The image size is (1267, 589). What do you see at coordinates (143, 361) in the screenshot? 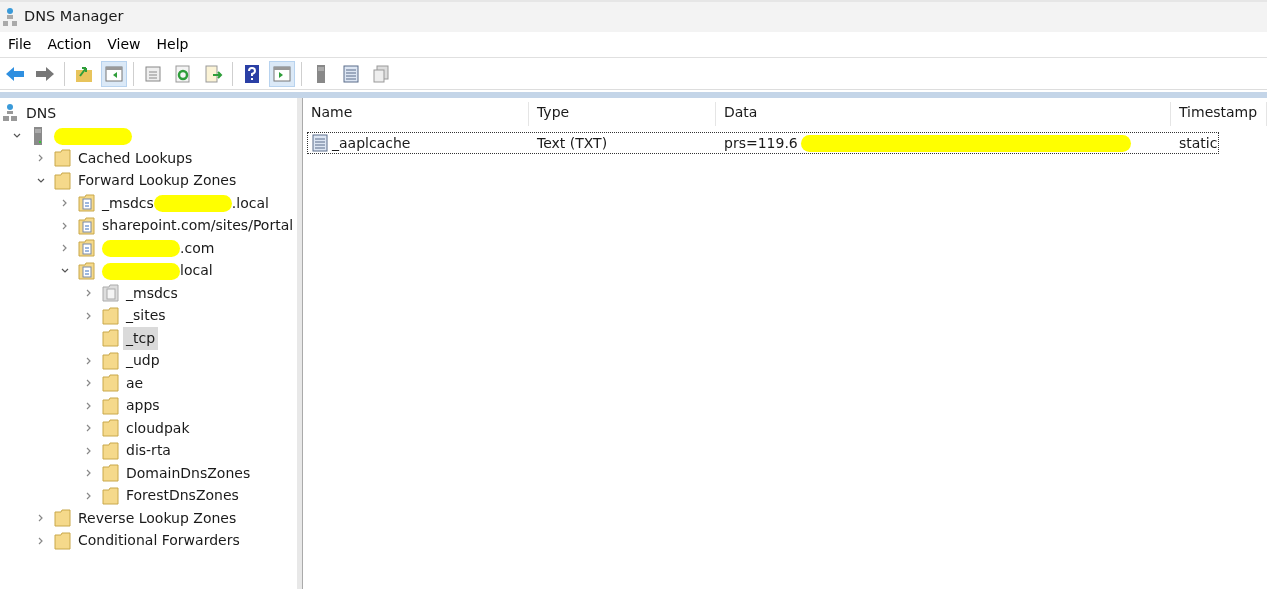
I see `tree-item: _udp` at bounding box center [143, 361].